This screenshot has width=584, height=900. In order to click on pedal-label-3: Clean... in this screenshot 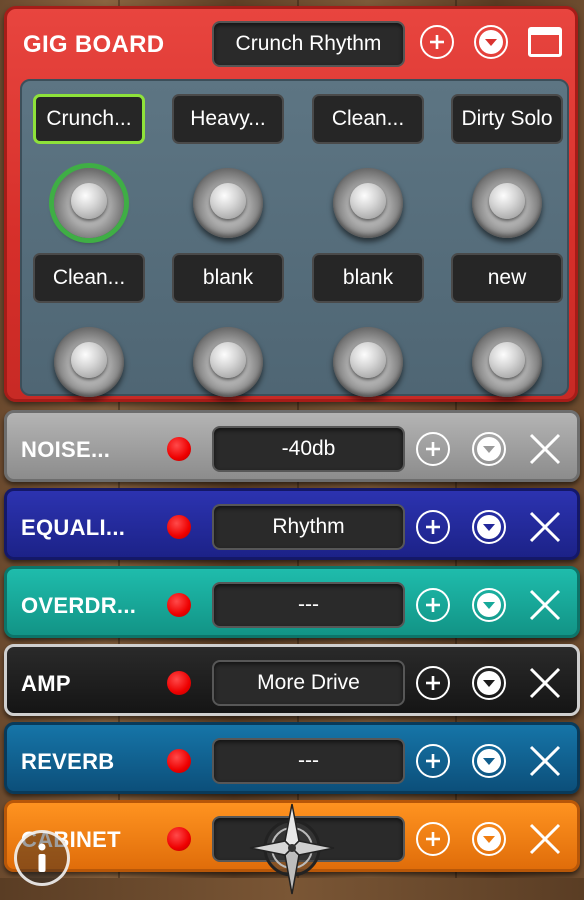, I will do `click(368, 119)`.